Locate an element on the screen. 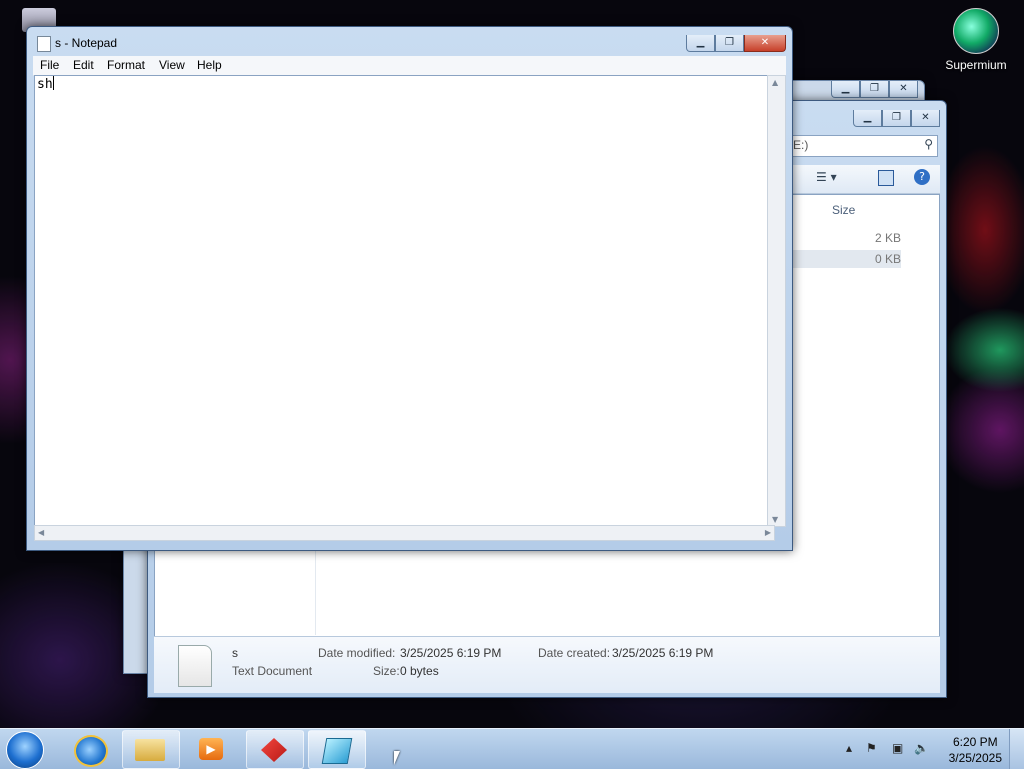 The width and height of the screenshot is (1024, 769). file-size: 2 KB is located at coordinates (887, 238).